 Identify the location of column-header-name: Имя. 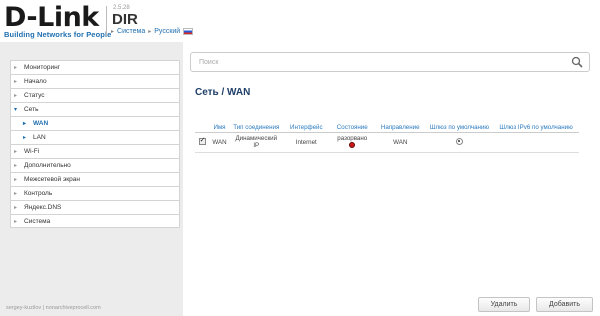
(219, 122).